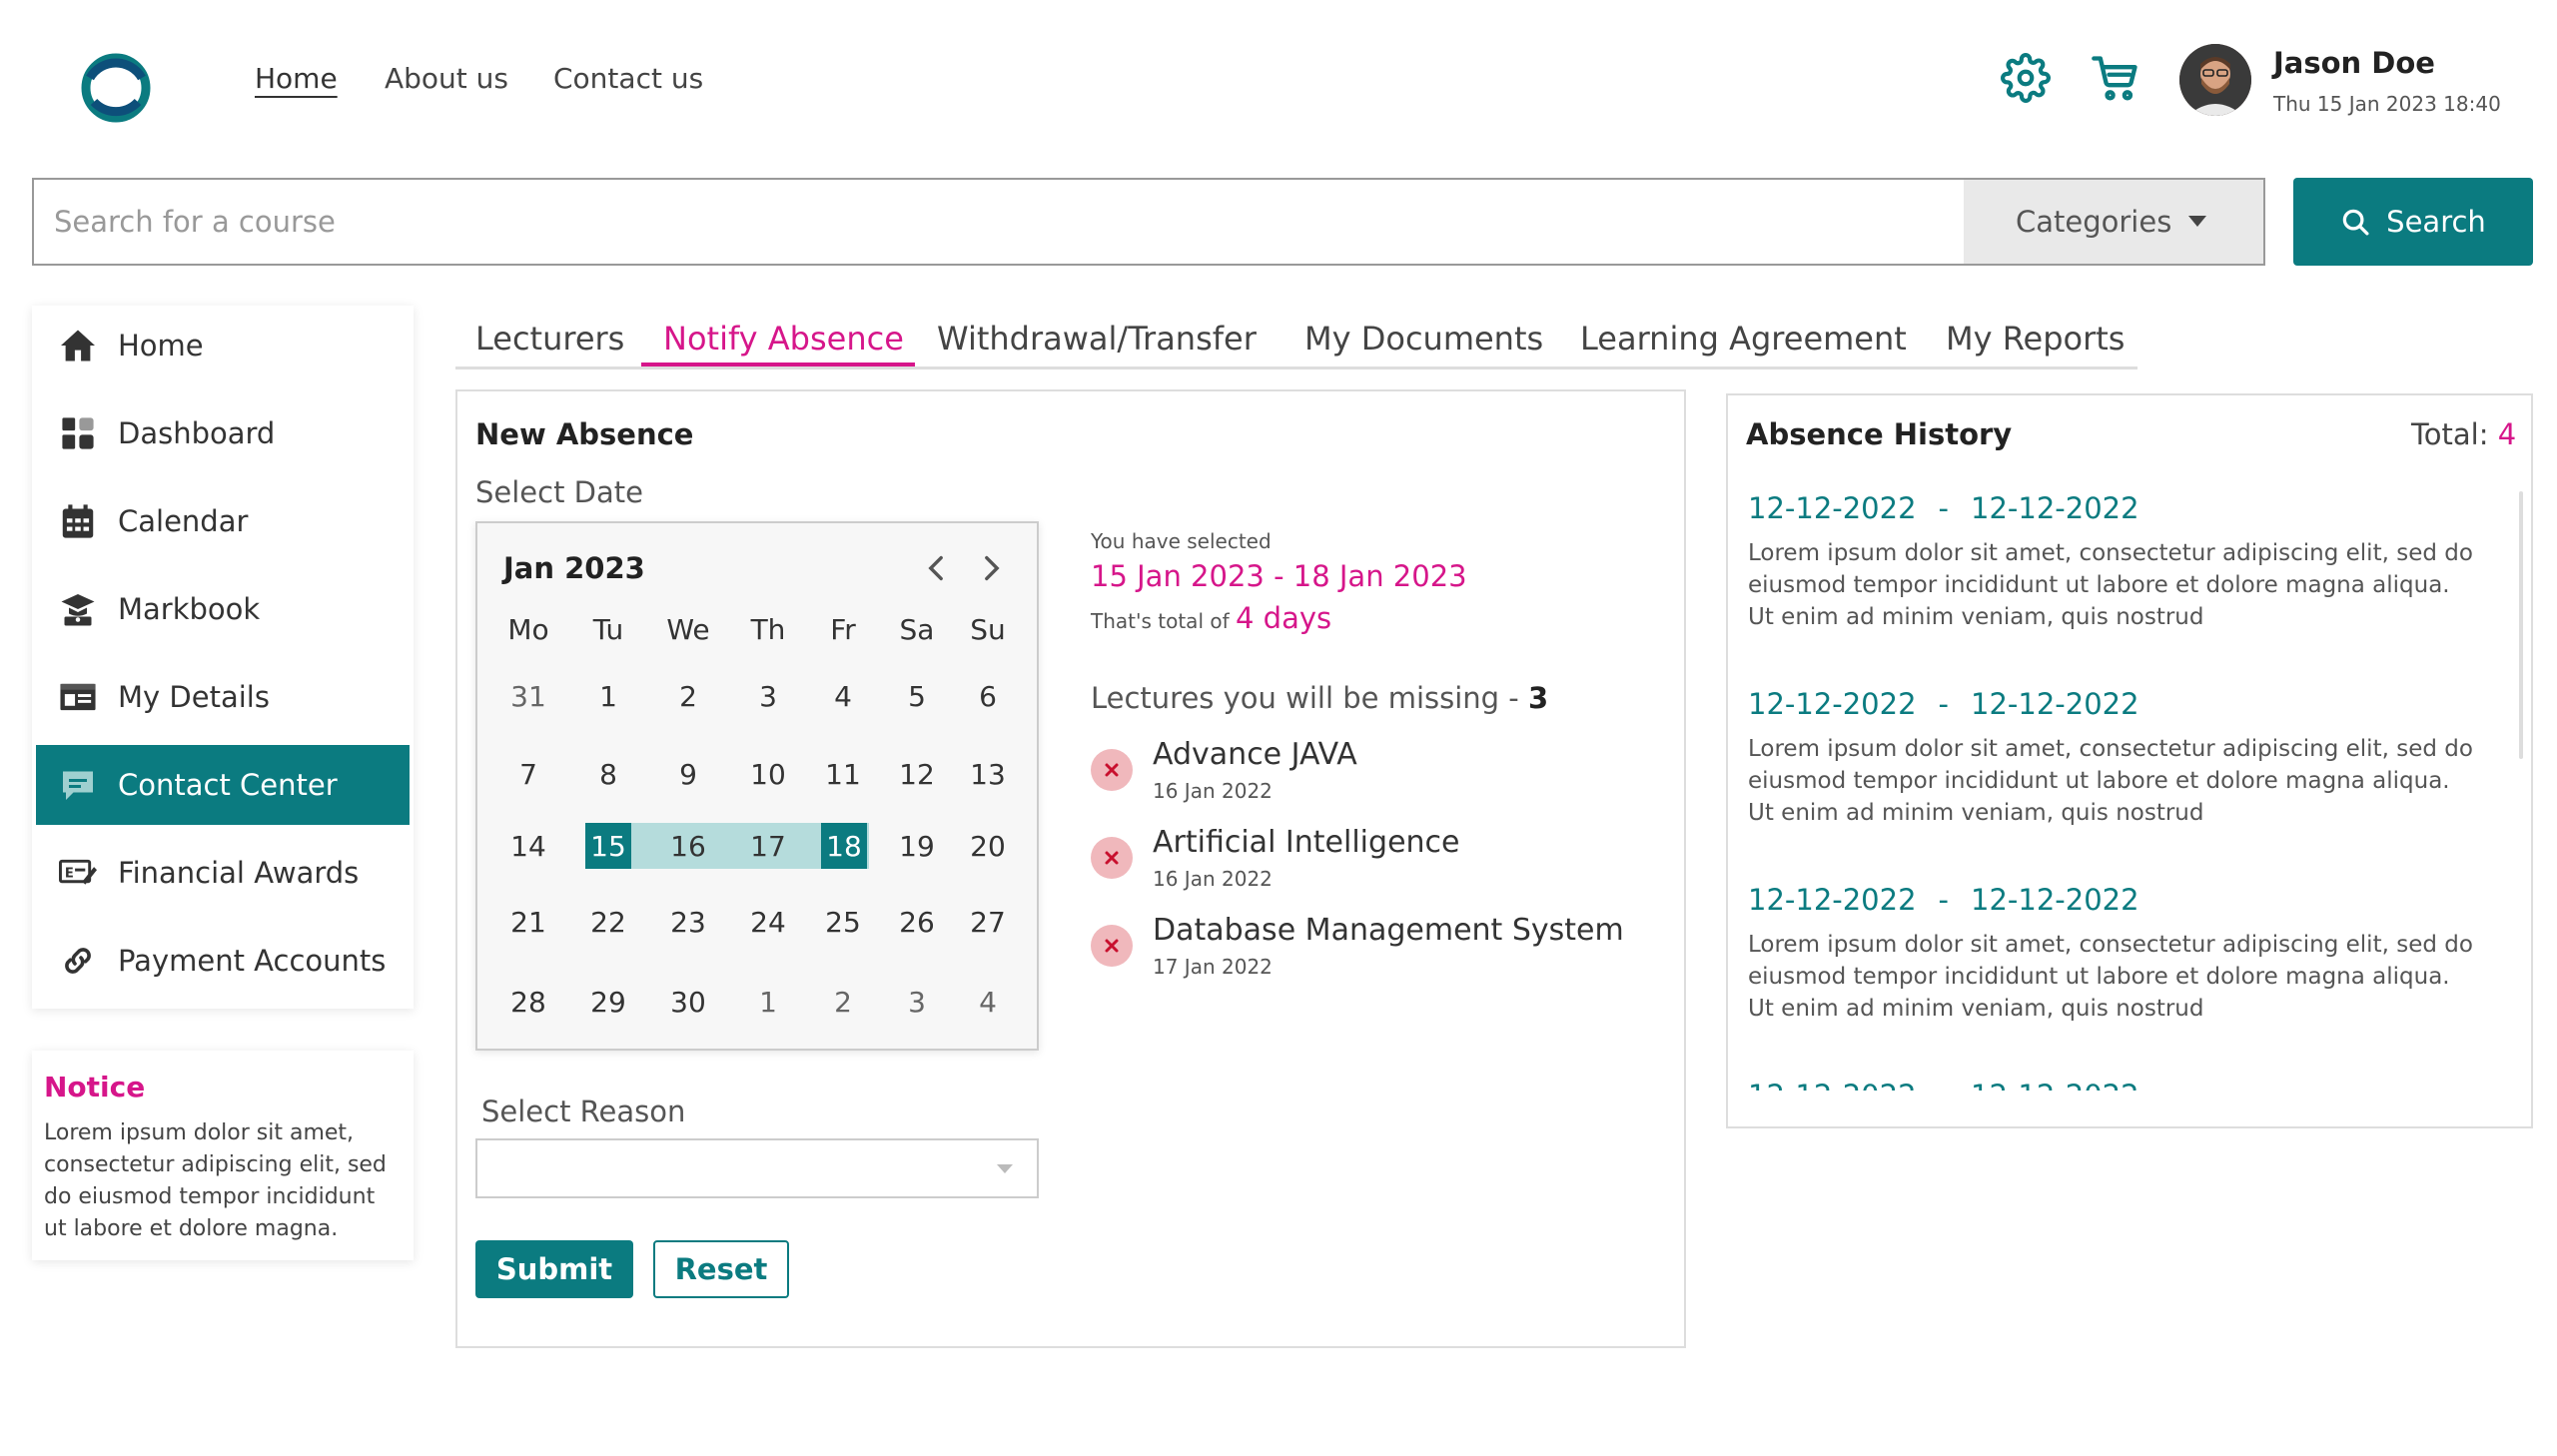  What do you see at coordinates (1423, 339) in the screenshot?
I see `tab-my-documents: My Documents` at bounding box center [1423, 339].